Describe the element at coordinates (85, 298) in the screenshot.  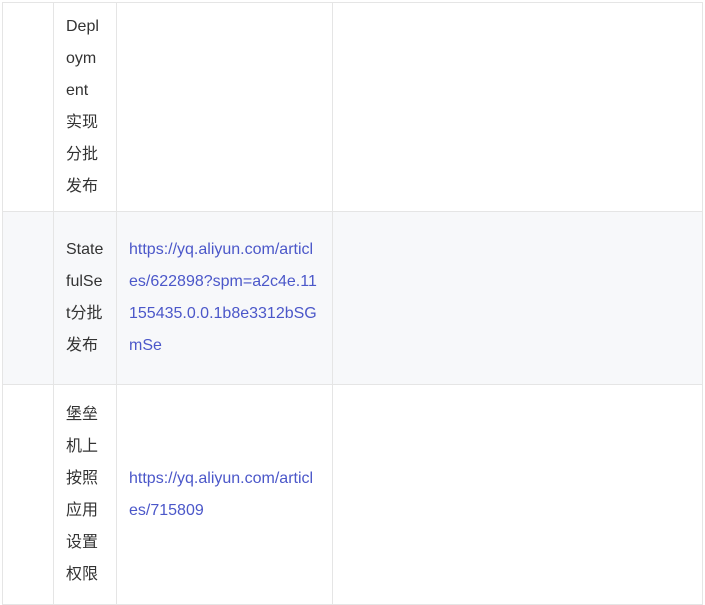
I see `name-cell: StatefulSet分批发布` at that location.